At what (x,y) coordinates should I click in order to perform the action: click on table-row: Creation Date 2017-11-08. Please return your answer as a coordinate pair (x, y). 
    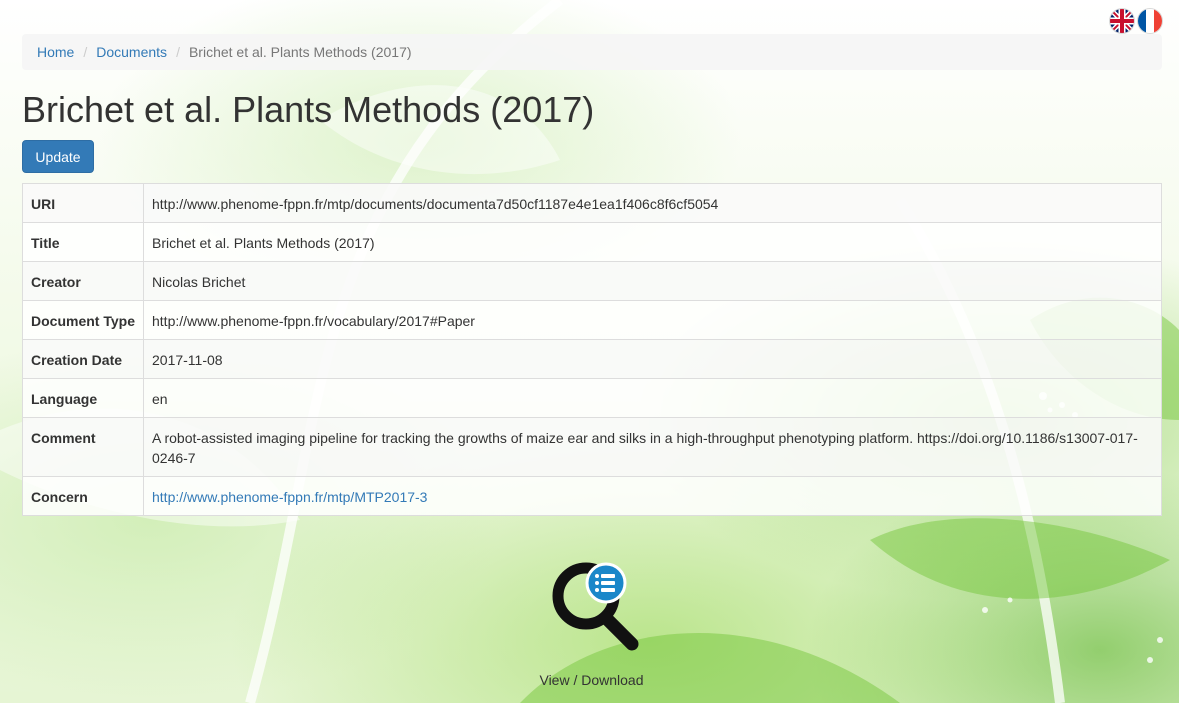
    Looking at the image, I should click on (592, 359).